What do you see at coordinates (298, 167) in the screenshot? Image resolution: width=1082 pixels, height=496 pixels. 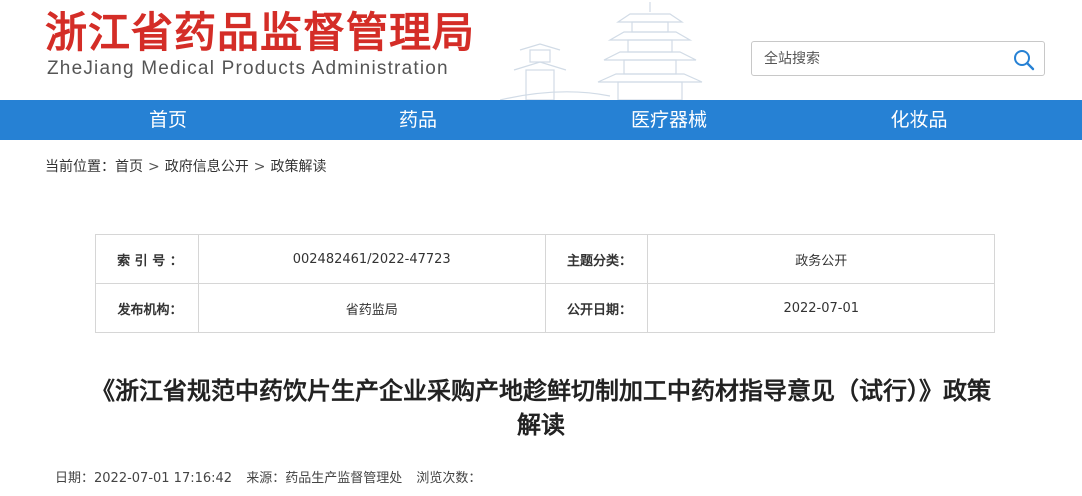 I see `breadcrumb-policy-link: 政策解读` at bounding box center [298, 167].